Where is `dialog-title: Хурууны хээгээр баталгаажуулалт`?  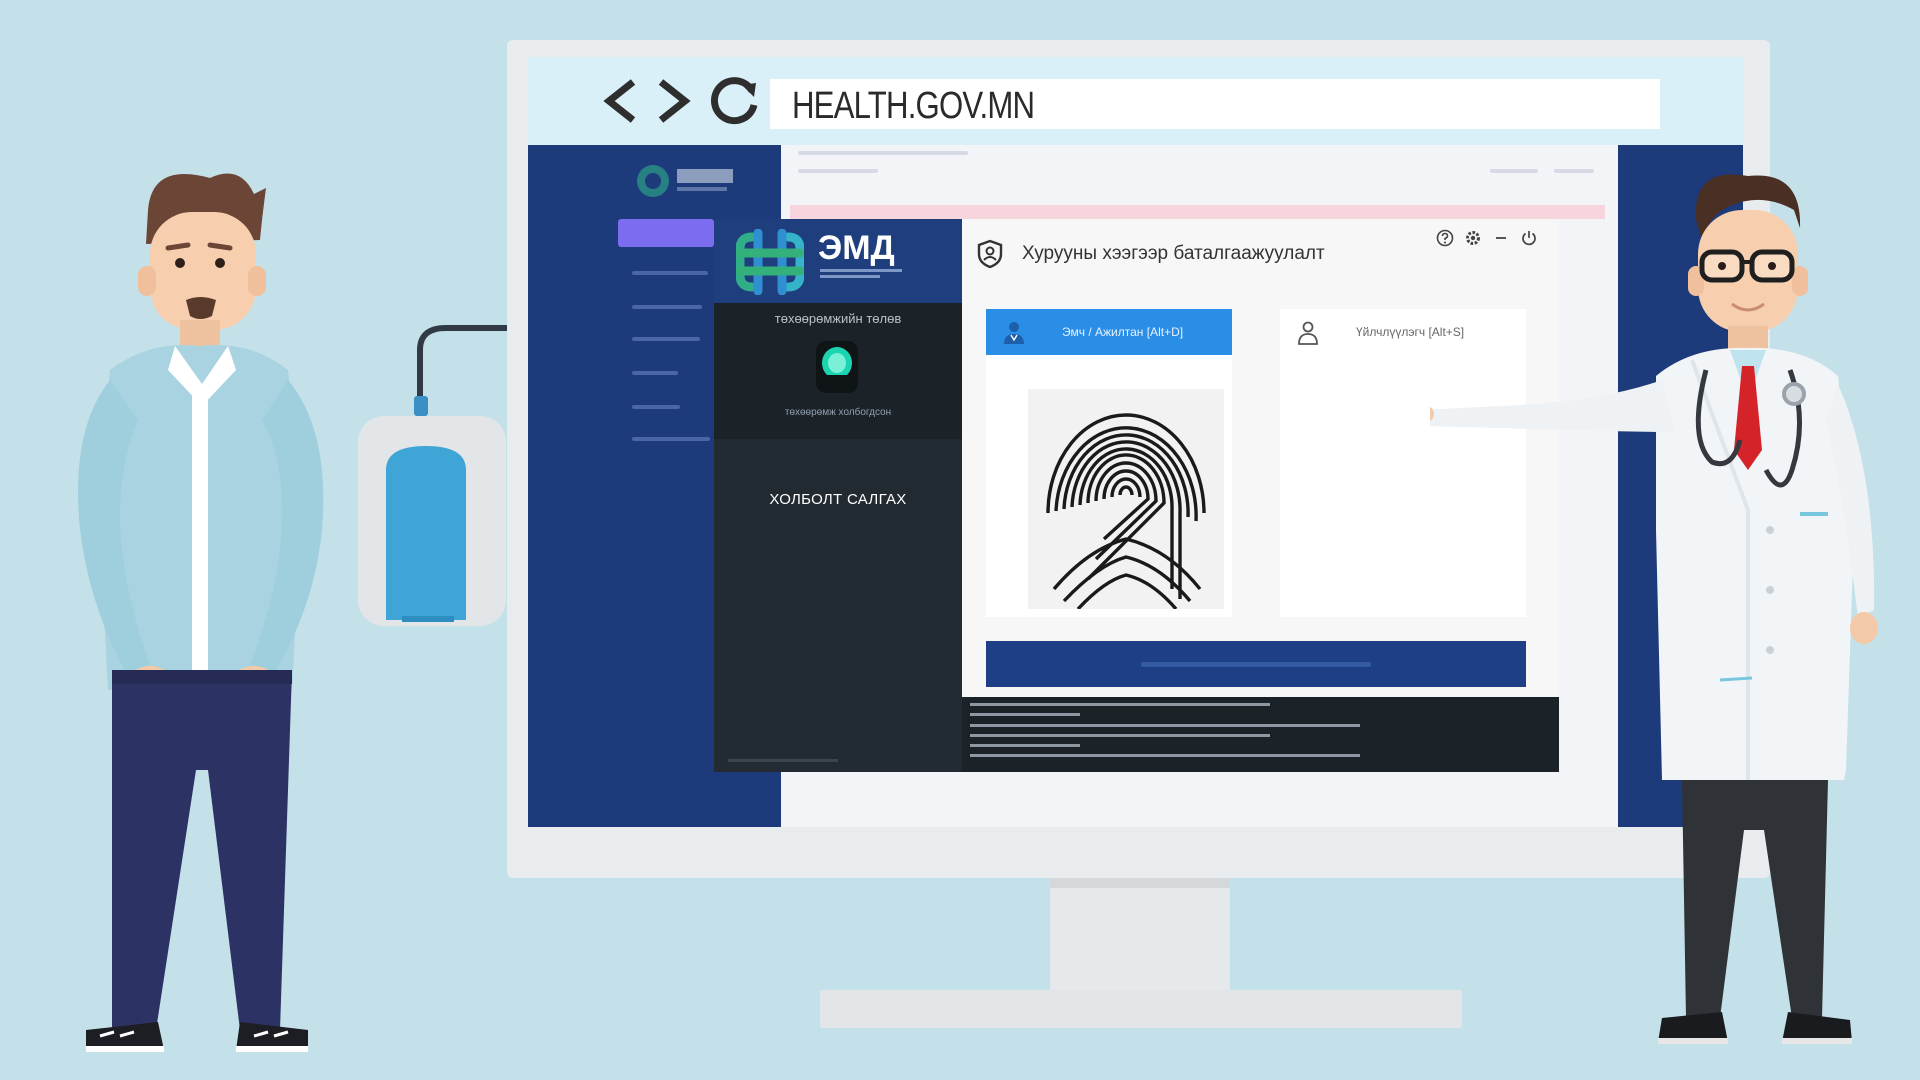 dialog-title: Хурууны хээгээр баталгаажуулалт is located at coordinates (1173, 253).